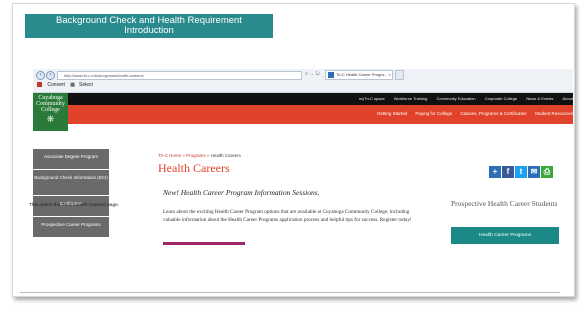 The image size is (584, 310). Describe the element at coordinates (534, 172) in the screenshot. I see `email-icon: ✉` at that location.